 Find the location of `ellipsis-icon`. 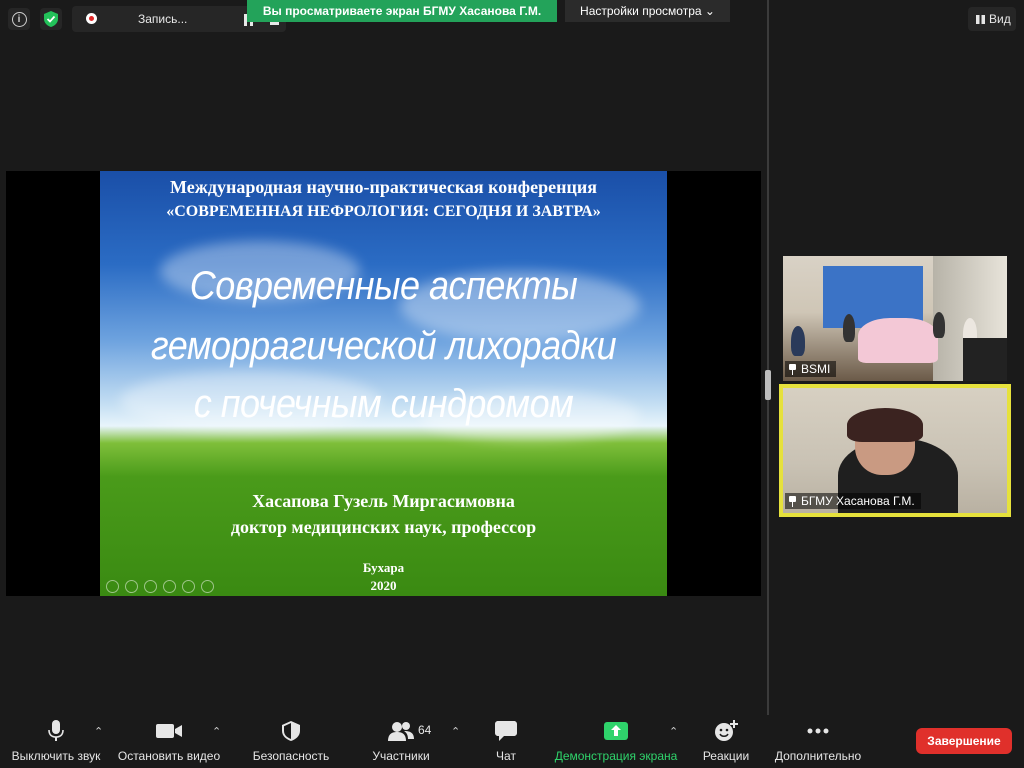

ellipsis-icon is located at coordinates (818, 731).